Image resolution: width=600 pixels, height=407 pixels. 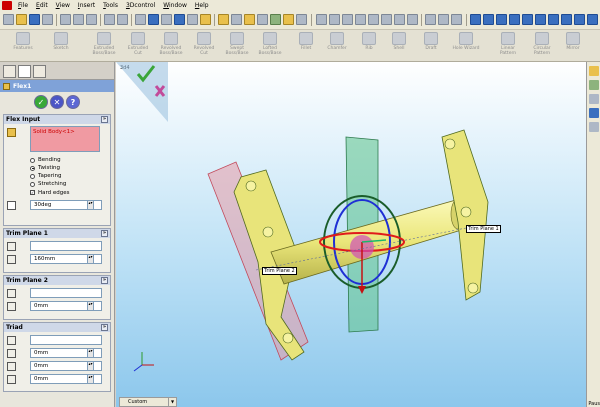 I want to click on triad-z-spinner: ▴▾, so click(x=90, y=379).